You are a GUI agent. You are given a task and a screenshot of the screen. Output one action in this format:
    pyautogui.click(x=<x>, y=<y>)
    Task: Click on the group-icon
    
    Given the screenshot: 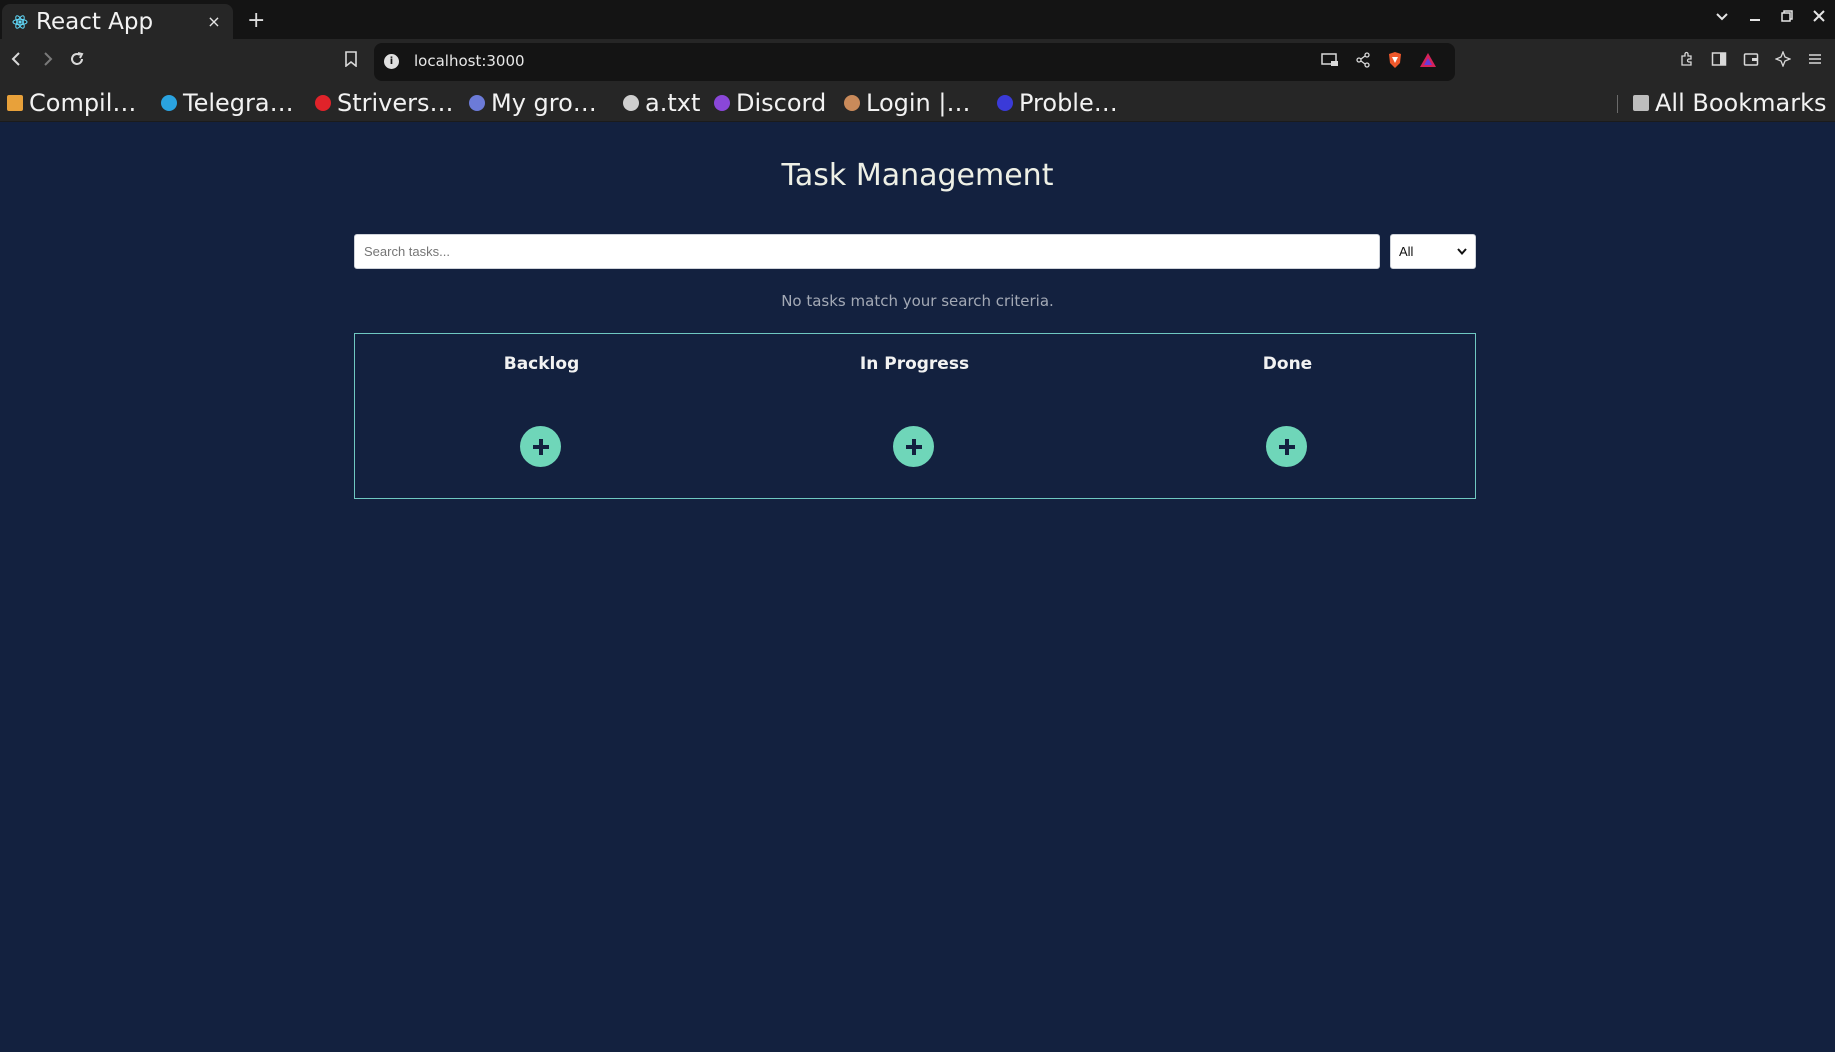 What is the action you would take?
    pyautogui.click(x=477, y=103)
    